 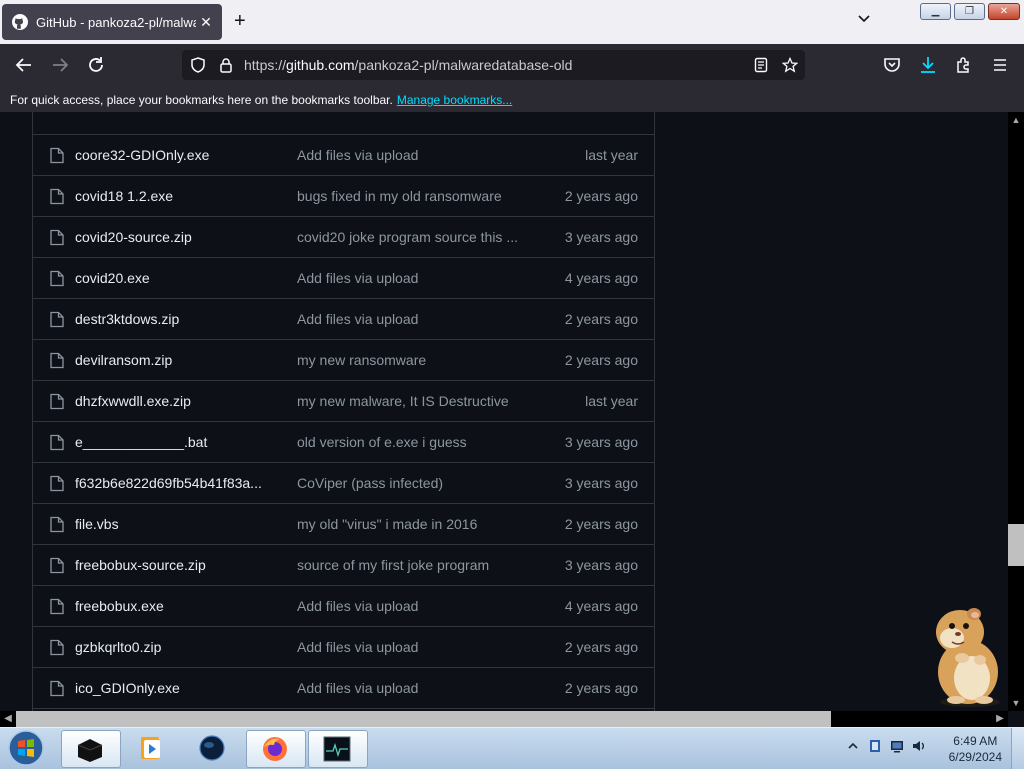 What do you see at coordinates (26, 748) in the screenshot?
I see `start-button-icon` at bounding box center [26, 748].